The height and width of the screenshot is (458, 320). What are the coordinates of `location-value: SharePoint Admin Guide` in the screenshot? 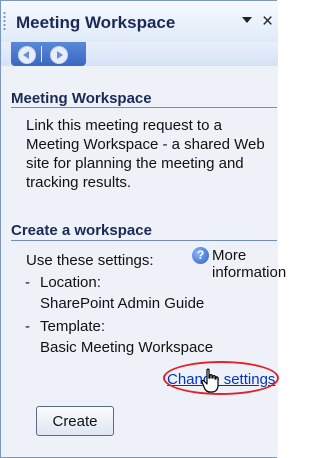 It's located at (122, 303).